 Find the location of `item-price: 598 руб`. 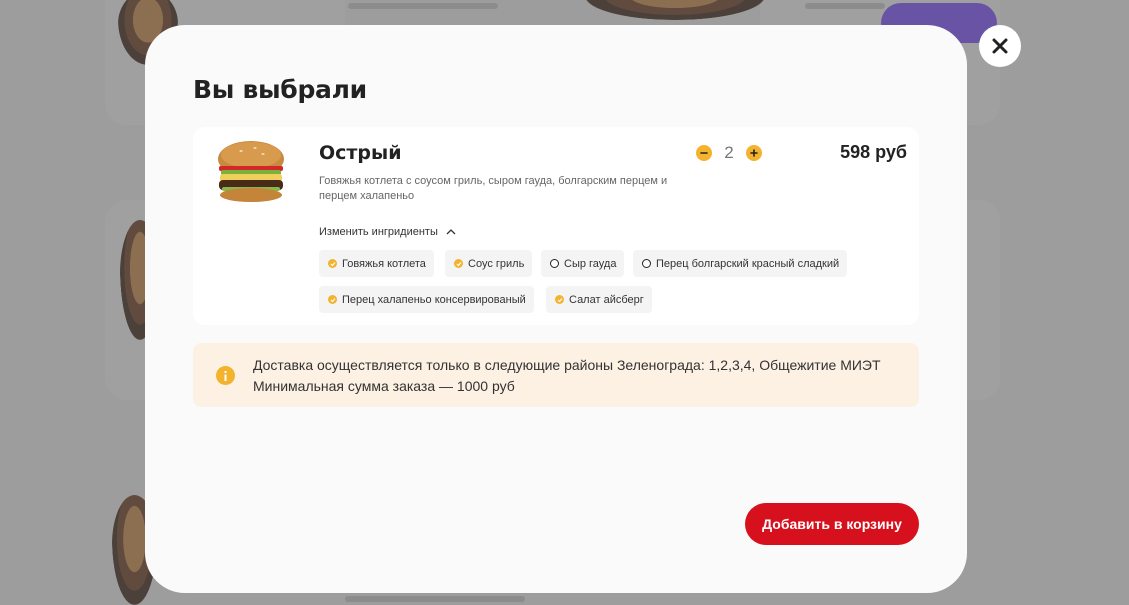

item-price: 598 руб is located at coordinates (873, 152).